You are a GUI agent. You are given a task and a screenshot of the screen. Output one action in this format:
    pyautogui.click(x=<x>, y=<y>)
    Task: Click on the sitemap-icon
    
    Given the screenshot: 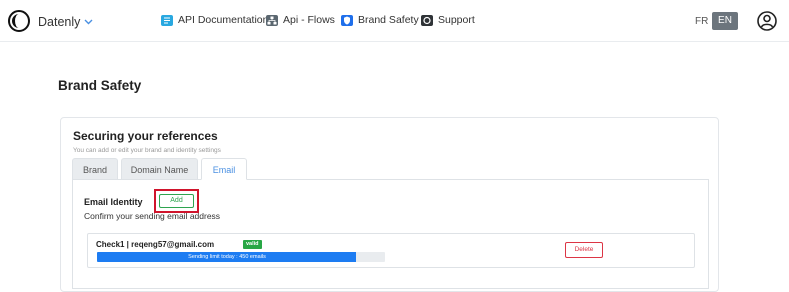 What is the action you would take?
    pyautogui.click(x=272, y=20)
    